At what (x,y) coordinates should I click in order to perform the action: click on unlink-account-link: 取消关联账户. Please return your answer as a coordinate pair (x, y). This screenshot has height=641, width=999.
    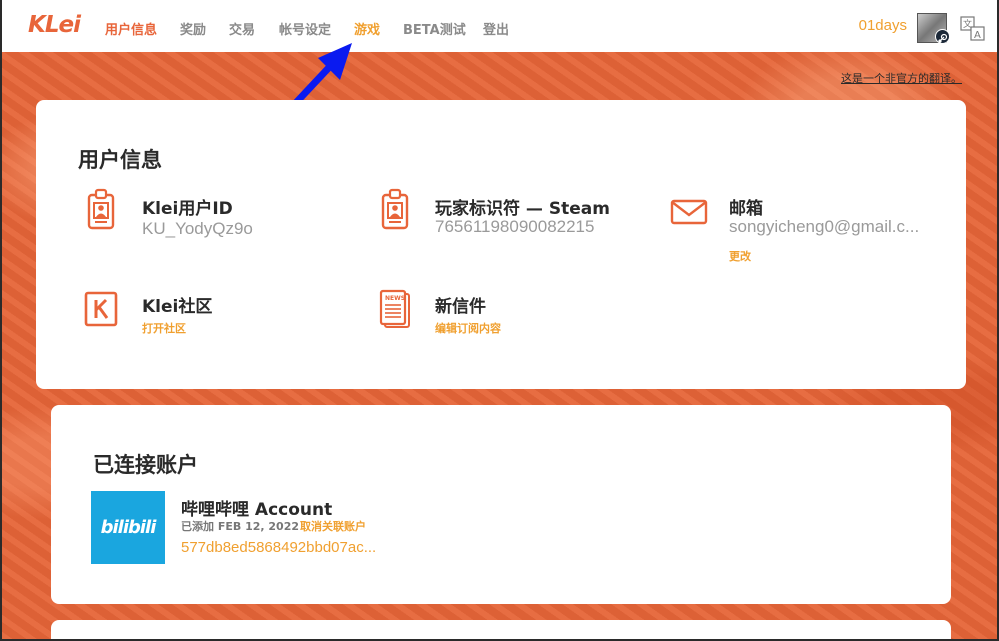
    Looking at the image, I should click on (333, 526).